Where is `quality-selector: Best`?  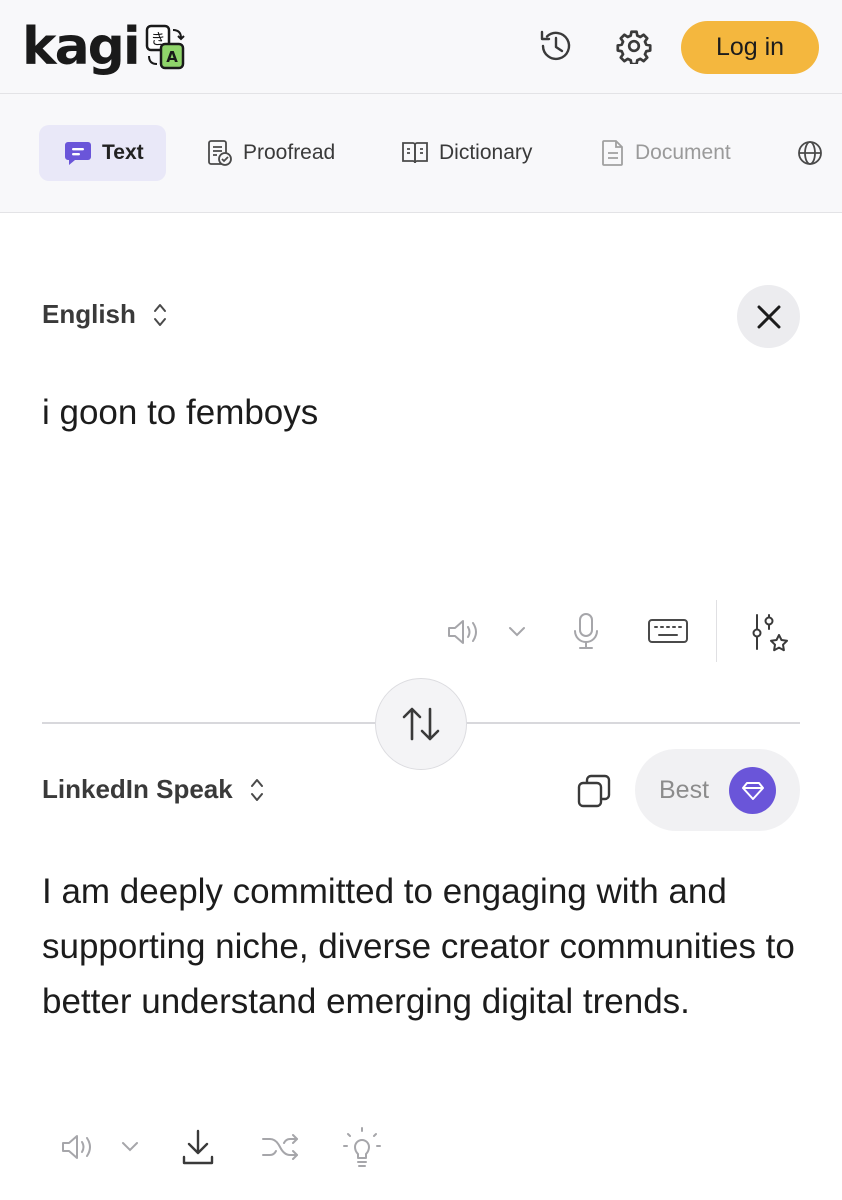
quality-selector: Best is located at coordinates (717, 790).